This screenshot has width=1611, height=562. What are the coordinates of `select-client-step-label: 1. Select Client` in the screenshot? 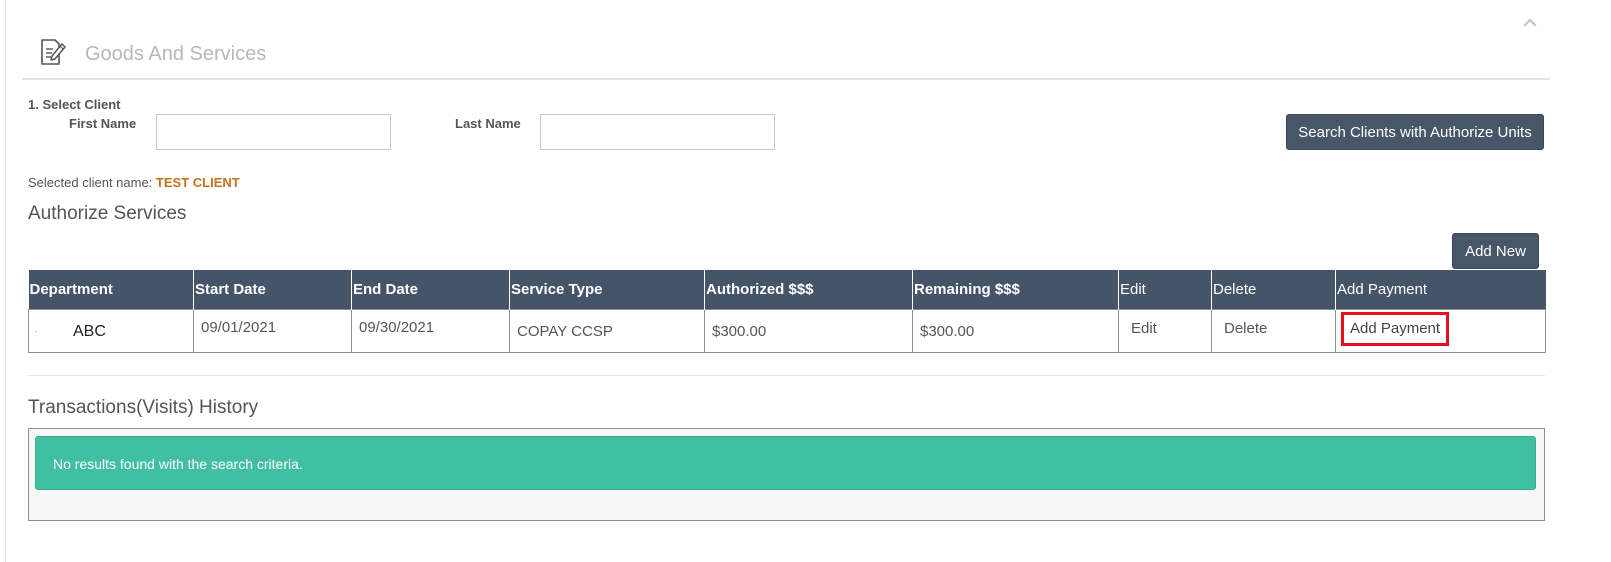 It's located at (74, 104).